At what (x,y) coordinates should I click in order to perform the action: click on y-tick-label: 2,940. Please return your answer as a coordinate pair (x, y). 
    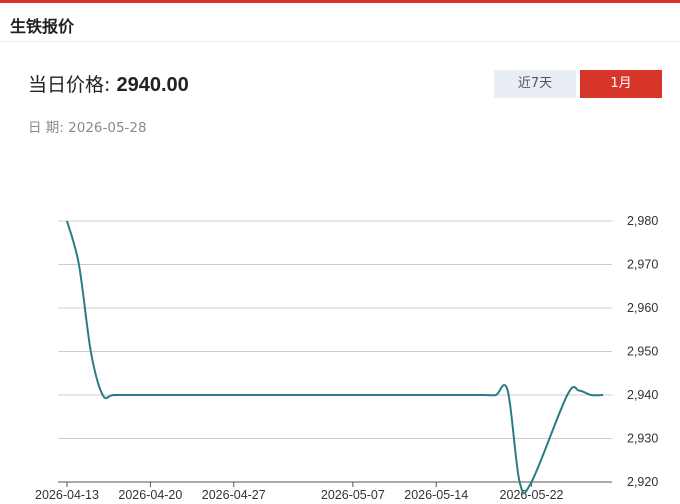
    Looking at the image, I should click on (642, 395).